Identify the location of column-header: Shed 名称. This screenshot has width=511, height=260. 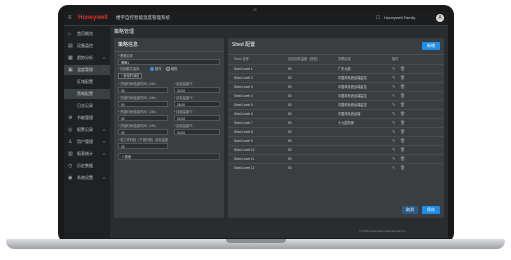
(241, 59).